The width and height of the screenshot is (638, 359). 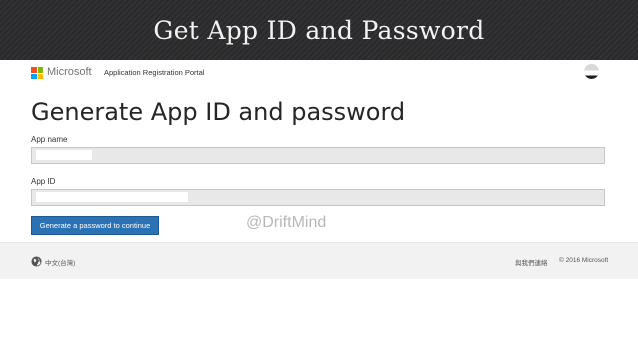 I want to click on slide-title: Get App ID and Password, so click(x=319, y=30).